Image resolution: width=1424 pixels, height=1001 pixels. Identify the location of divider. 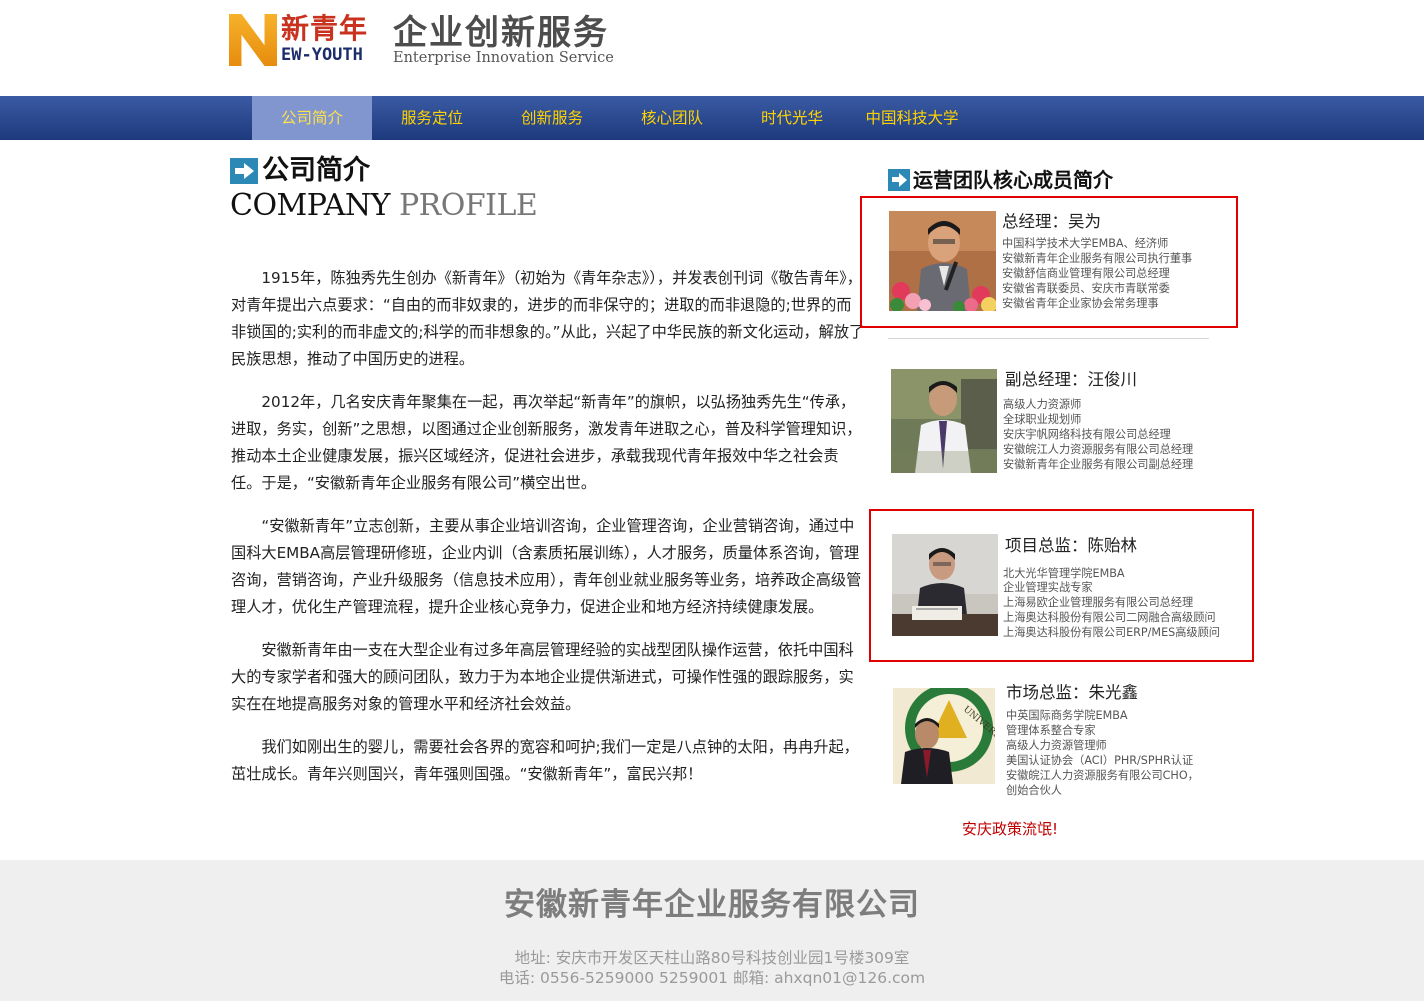
(1048, 338).